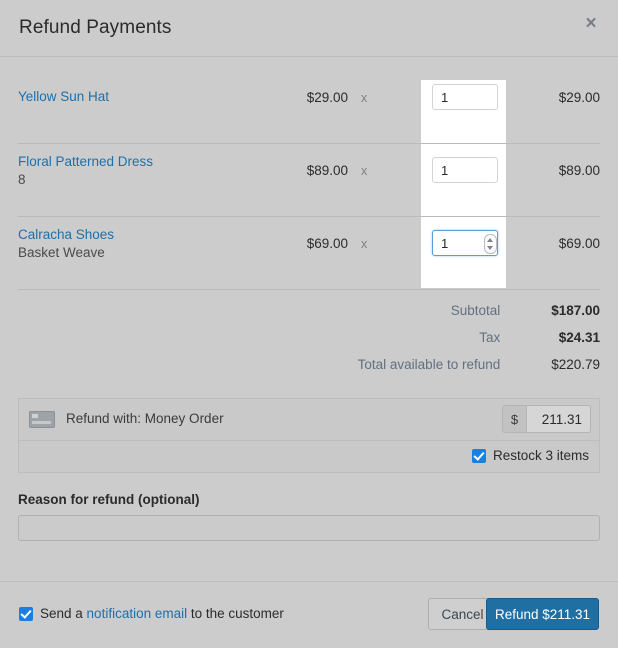  I want to click on modal-header: Refund Payments ×, so click(309, 28).